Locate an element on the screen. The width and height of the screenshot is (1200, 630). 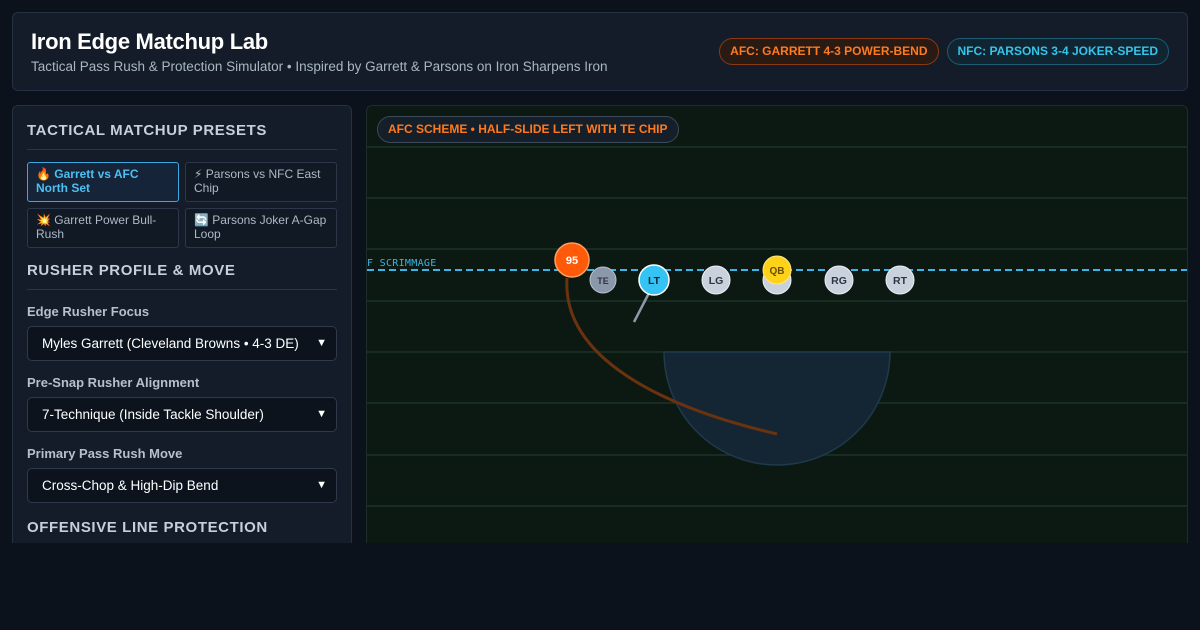
lt-label: LT is located at coordinates (654, 281).